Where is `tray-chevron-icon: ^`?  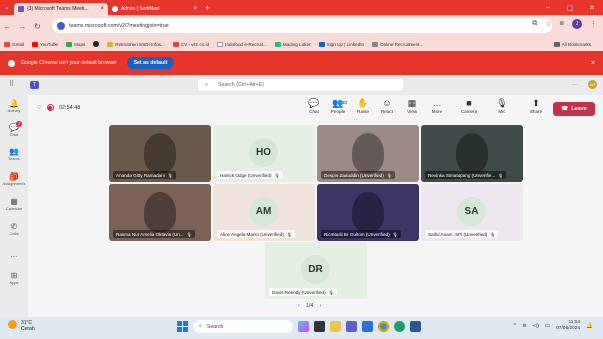 tray-chevron-icon: ^ is located at coordinates (515, 326).